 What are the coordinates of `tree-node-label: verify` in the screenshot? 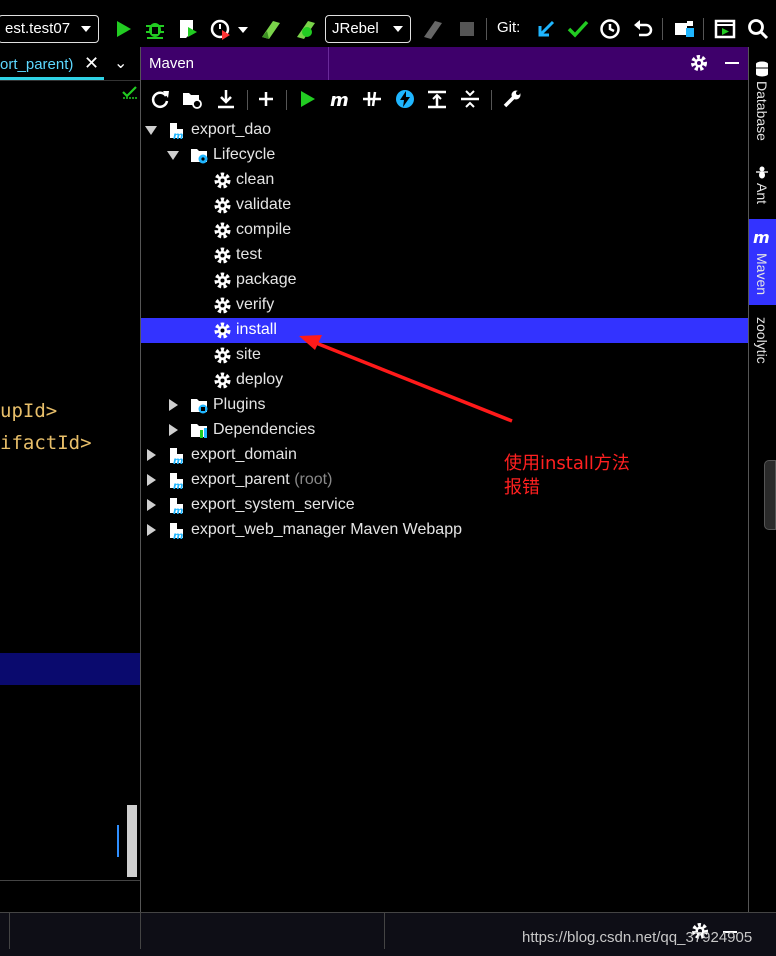 It's located at (255, 304).